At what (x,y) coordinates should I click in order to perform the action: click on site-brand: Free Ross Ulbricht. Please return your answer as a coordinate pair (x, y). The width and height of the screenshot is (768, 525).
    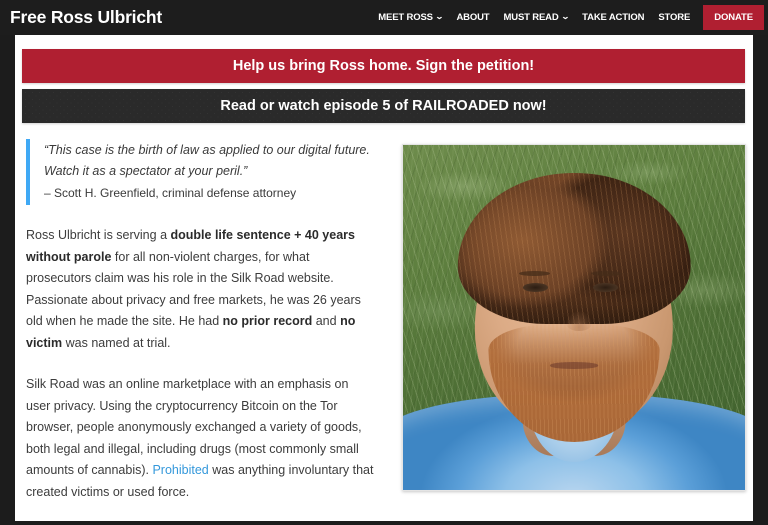
    Looking at the image, I should click on (86, 17).